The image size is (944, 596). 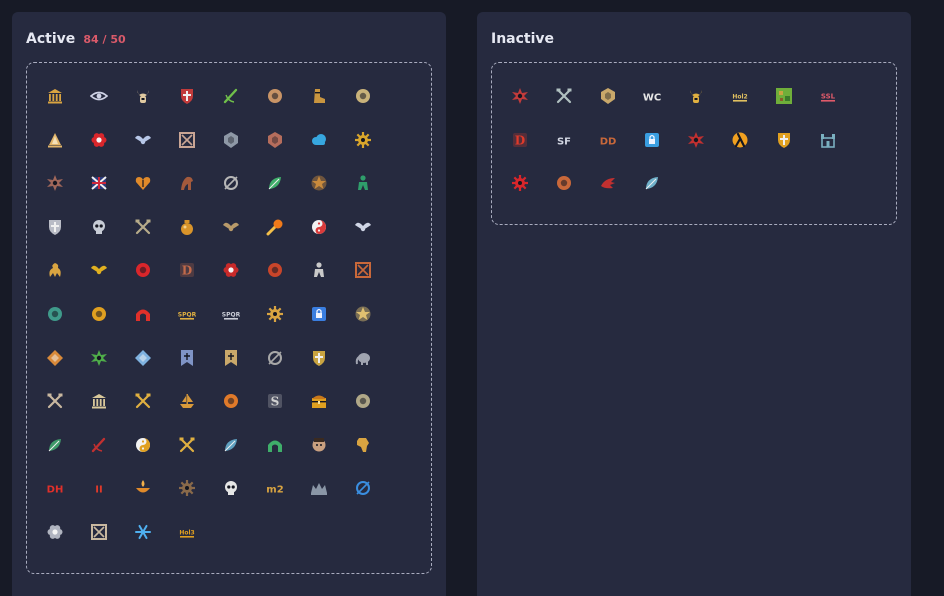 What do you see at coordinates (332, 371) in the screenshot?
I see `wreath-shield-icon` at bounding box center [332, 371].